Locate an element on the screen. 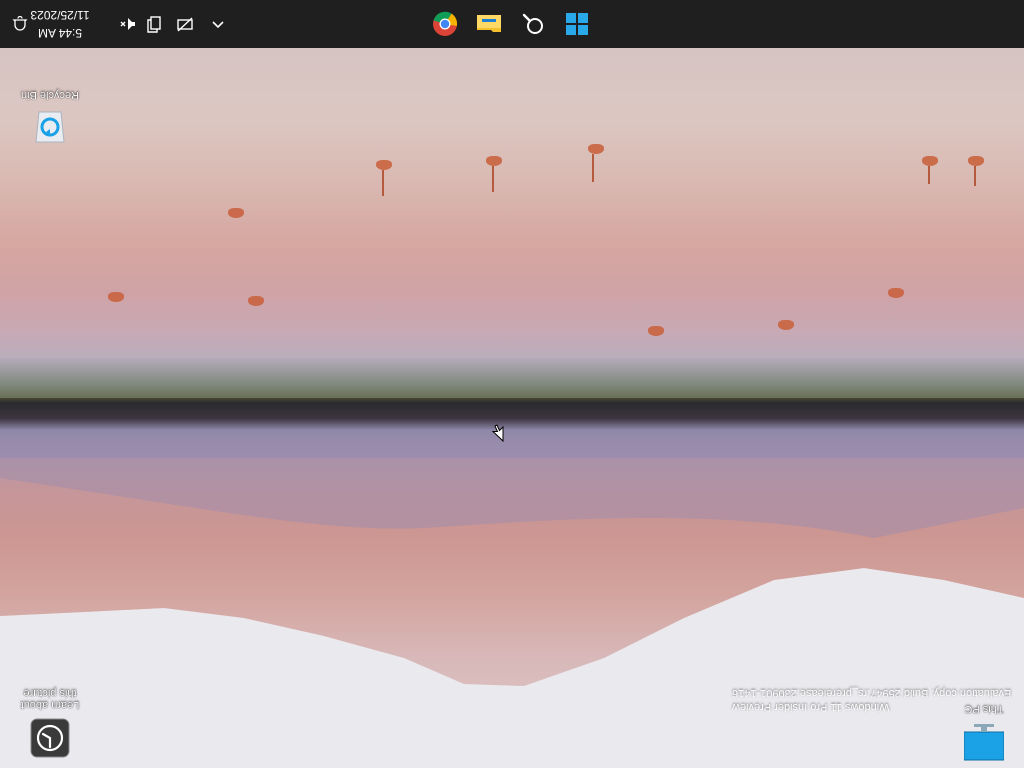 This screenshot has width=1024, height=768. volume-button is located at coordinates (128, 24).